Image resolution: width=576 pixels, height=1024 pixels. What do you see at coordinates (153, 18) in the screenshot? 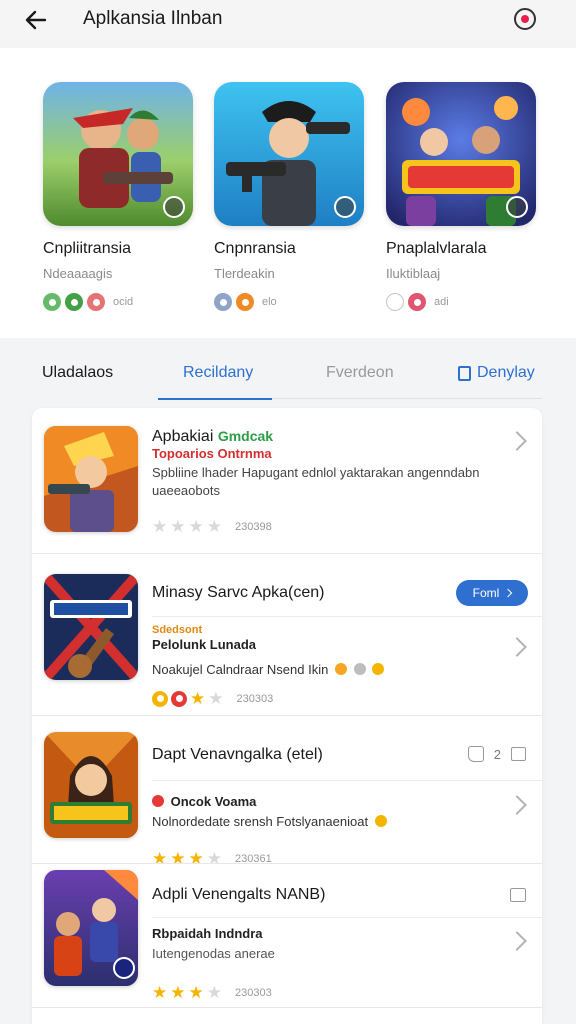
I see `page-title: Aplkansia Ilnban` at bounding box center [153, 18].